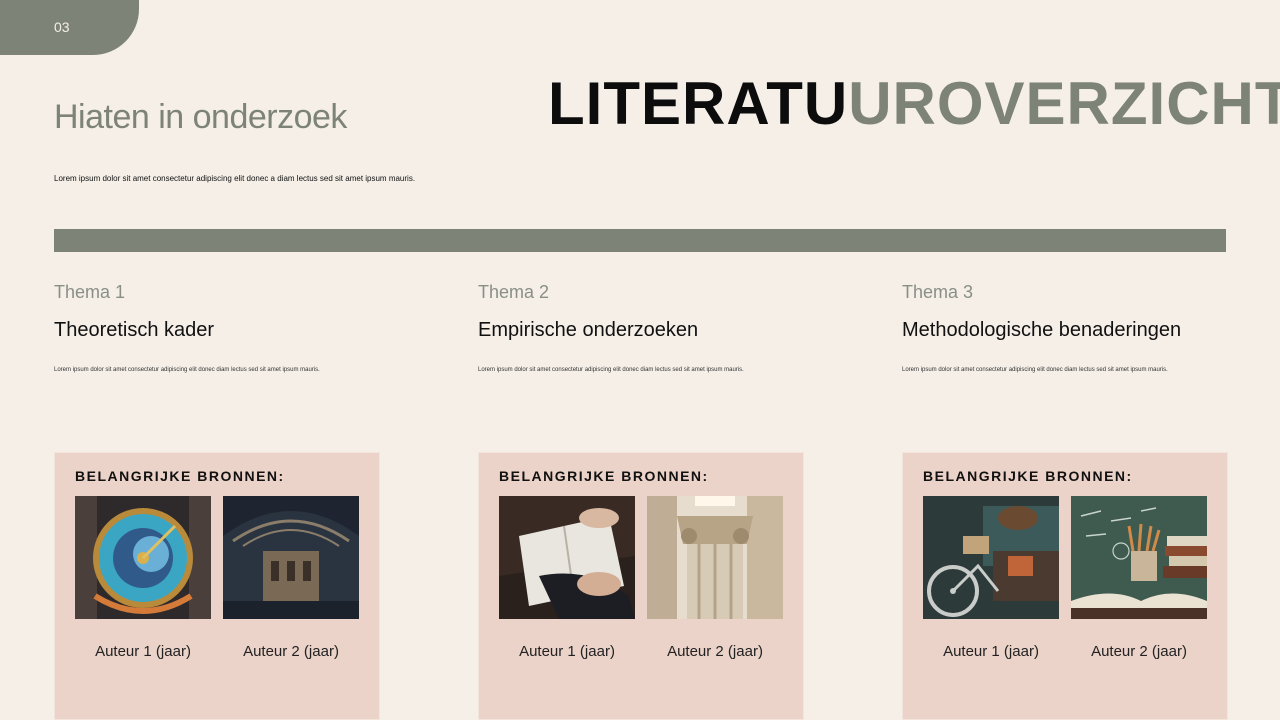 The image size is (1280, 720). What do you see at coordinates (143, 557) in the screenshot?
I see `astronomical-clock-image` at bounding box center [143, 557].